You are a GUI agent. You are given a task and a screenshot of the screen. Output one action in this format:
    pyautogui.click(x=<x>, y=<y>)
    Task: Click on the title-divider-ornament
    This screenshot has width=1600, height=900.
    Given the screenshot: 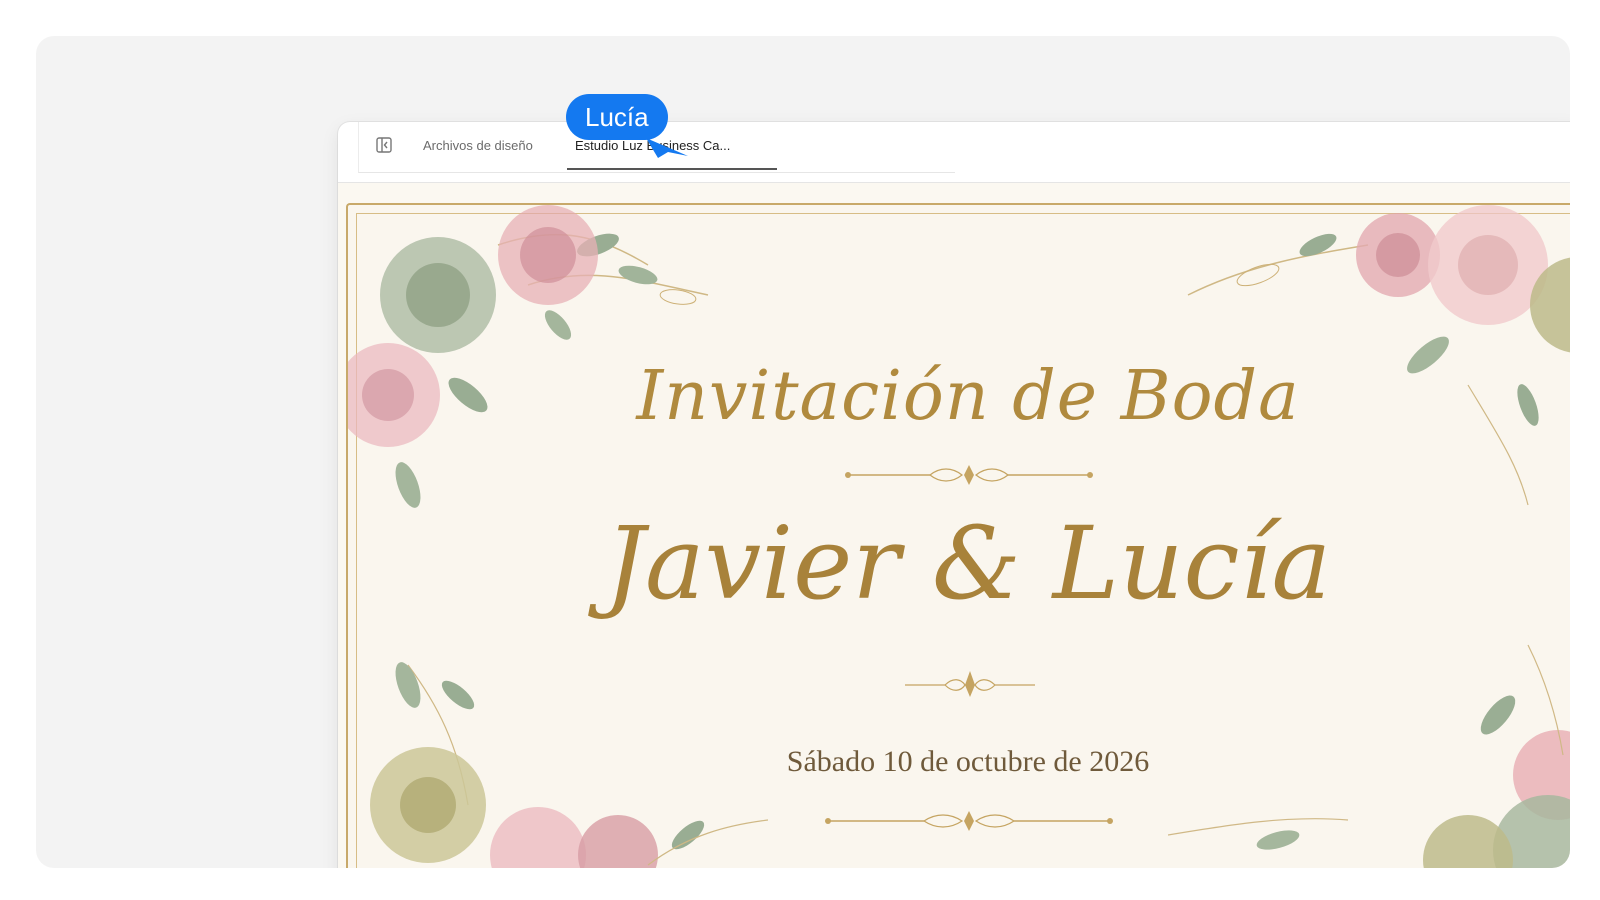 What is the action you would take?
    pyautogui.click(x=969, y=475)
    